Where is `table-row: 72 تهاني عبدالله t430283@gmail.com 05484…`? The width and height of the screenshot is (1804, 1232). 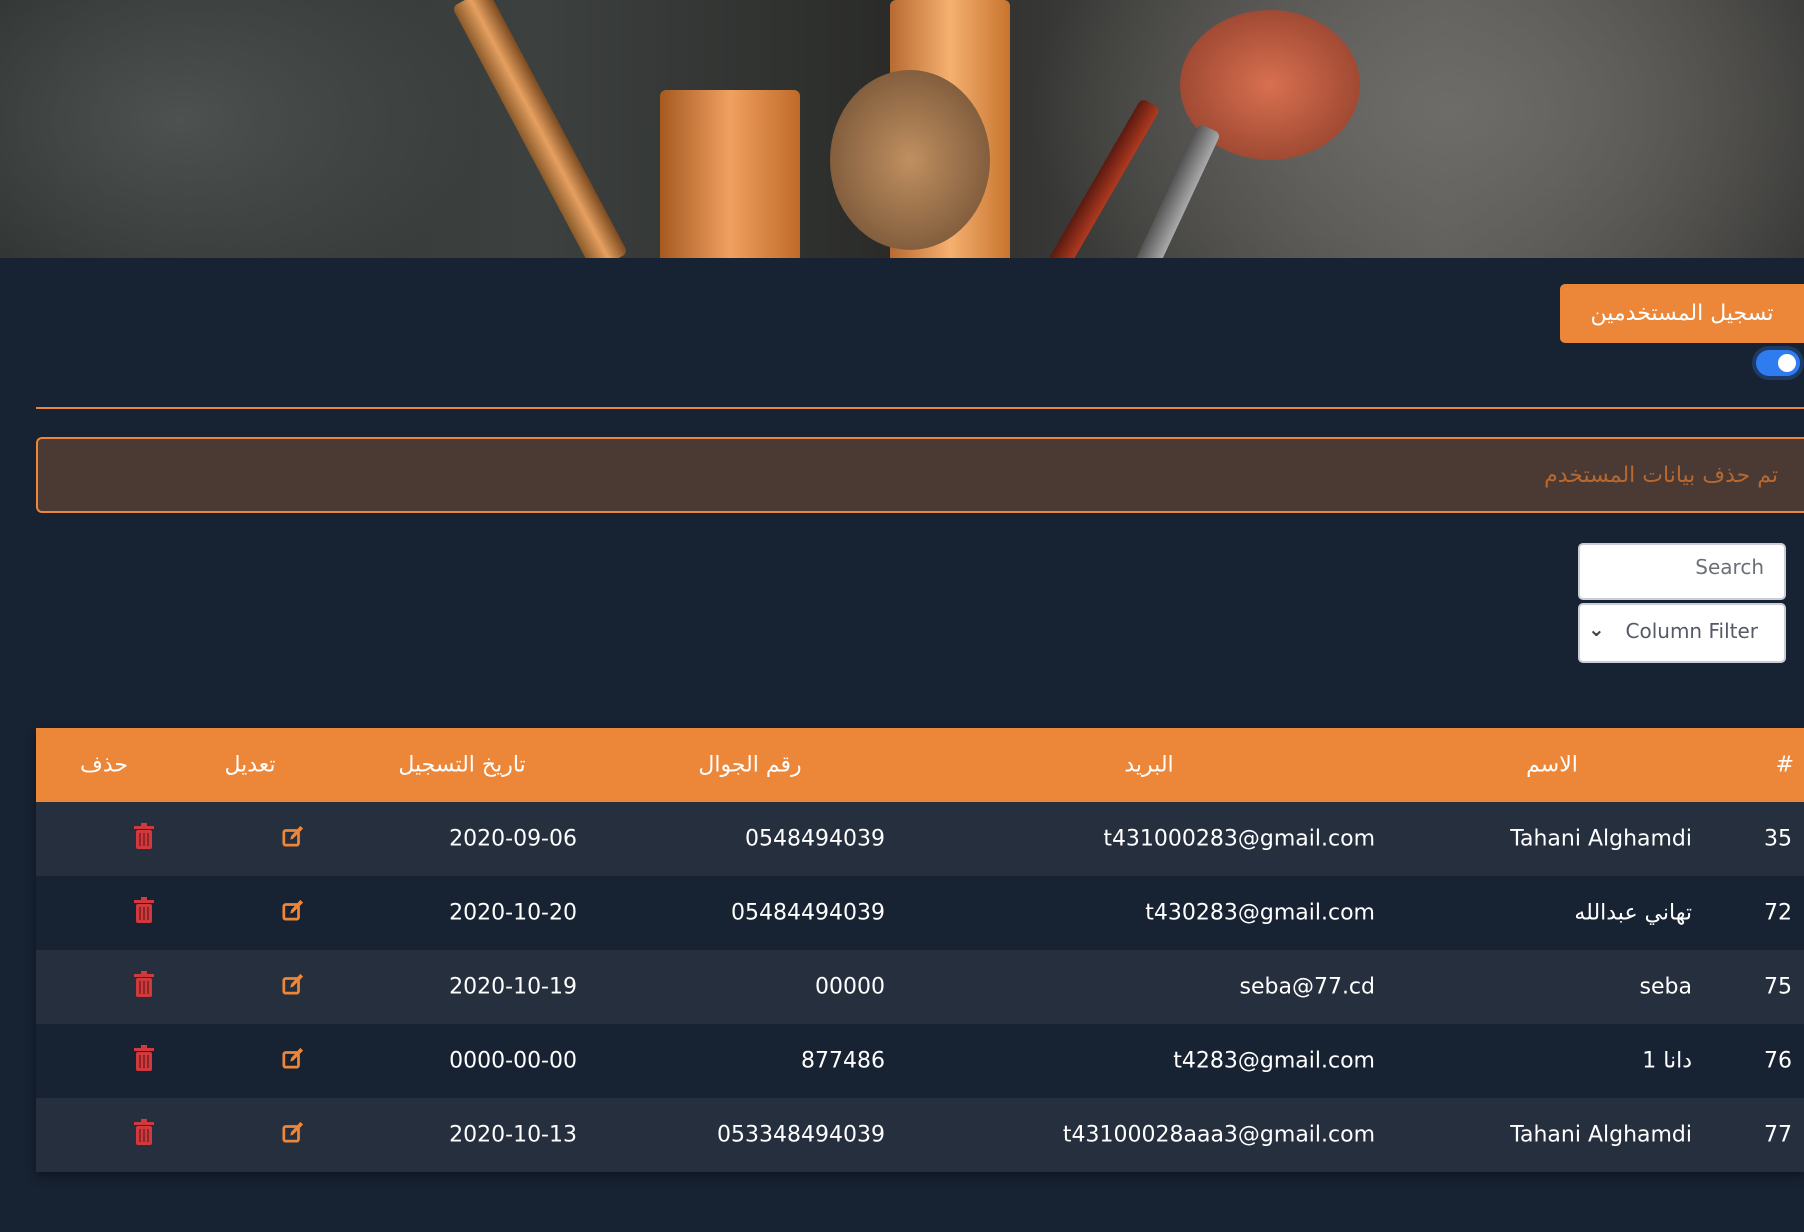 table-row: 72 تهاني عبدالله t430283@gmail.com 05484… is located at coordinates (920, 913).